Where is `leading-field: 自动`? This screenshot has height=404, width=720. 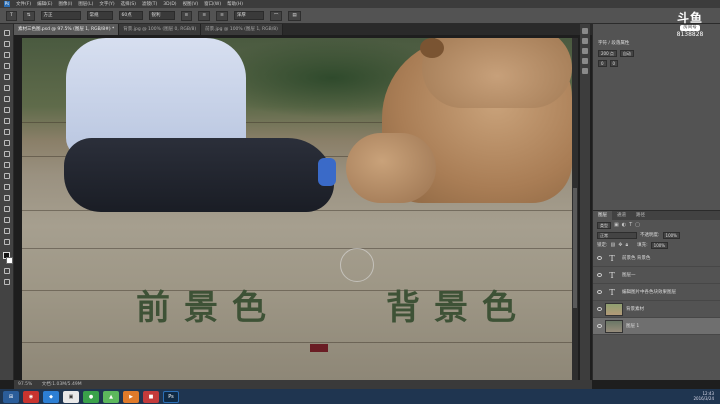
leading-field: 自动 is located at coordinates (626, 53).